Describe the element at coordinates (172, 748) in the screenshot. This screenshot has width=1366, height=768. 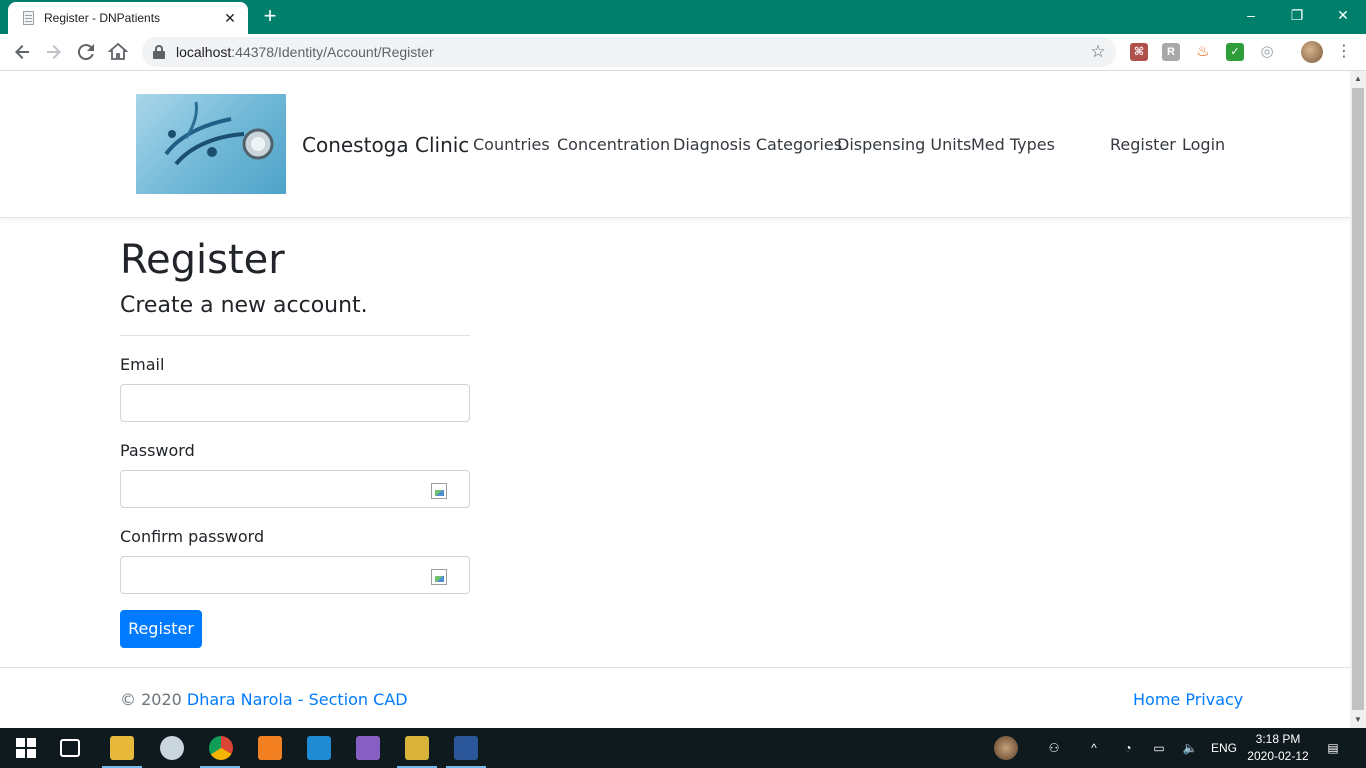
I see `paint-icon` at that location.